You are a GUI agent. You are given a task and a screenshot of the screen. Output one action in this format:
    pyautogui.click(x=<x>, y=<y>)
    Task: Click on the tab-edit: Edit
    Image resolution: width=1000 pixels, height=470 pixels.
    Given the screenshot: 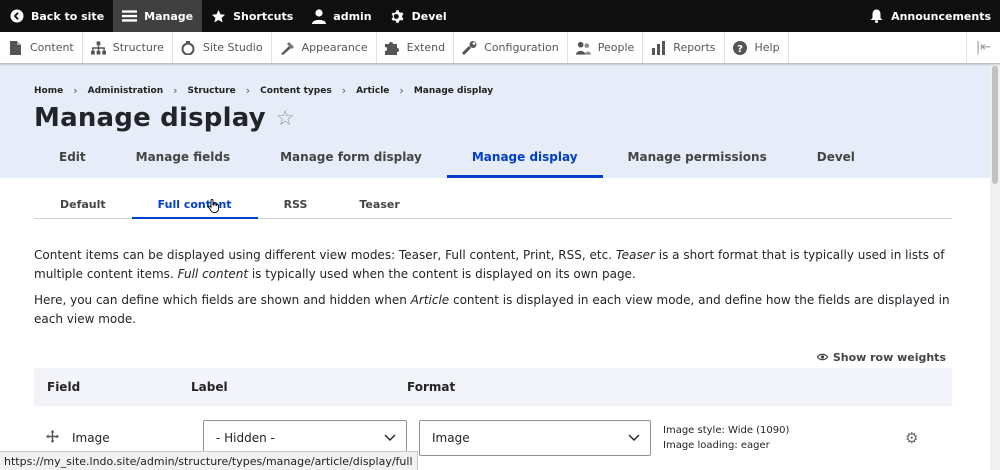 What is the action you would take?
    pyautogui.click(x=72, y=158)
    